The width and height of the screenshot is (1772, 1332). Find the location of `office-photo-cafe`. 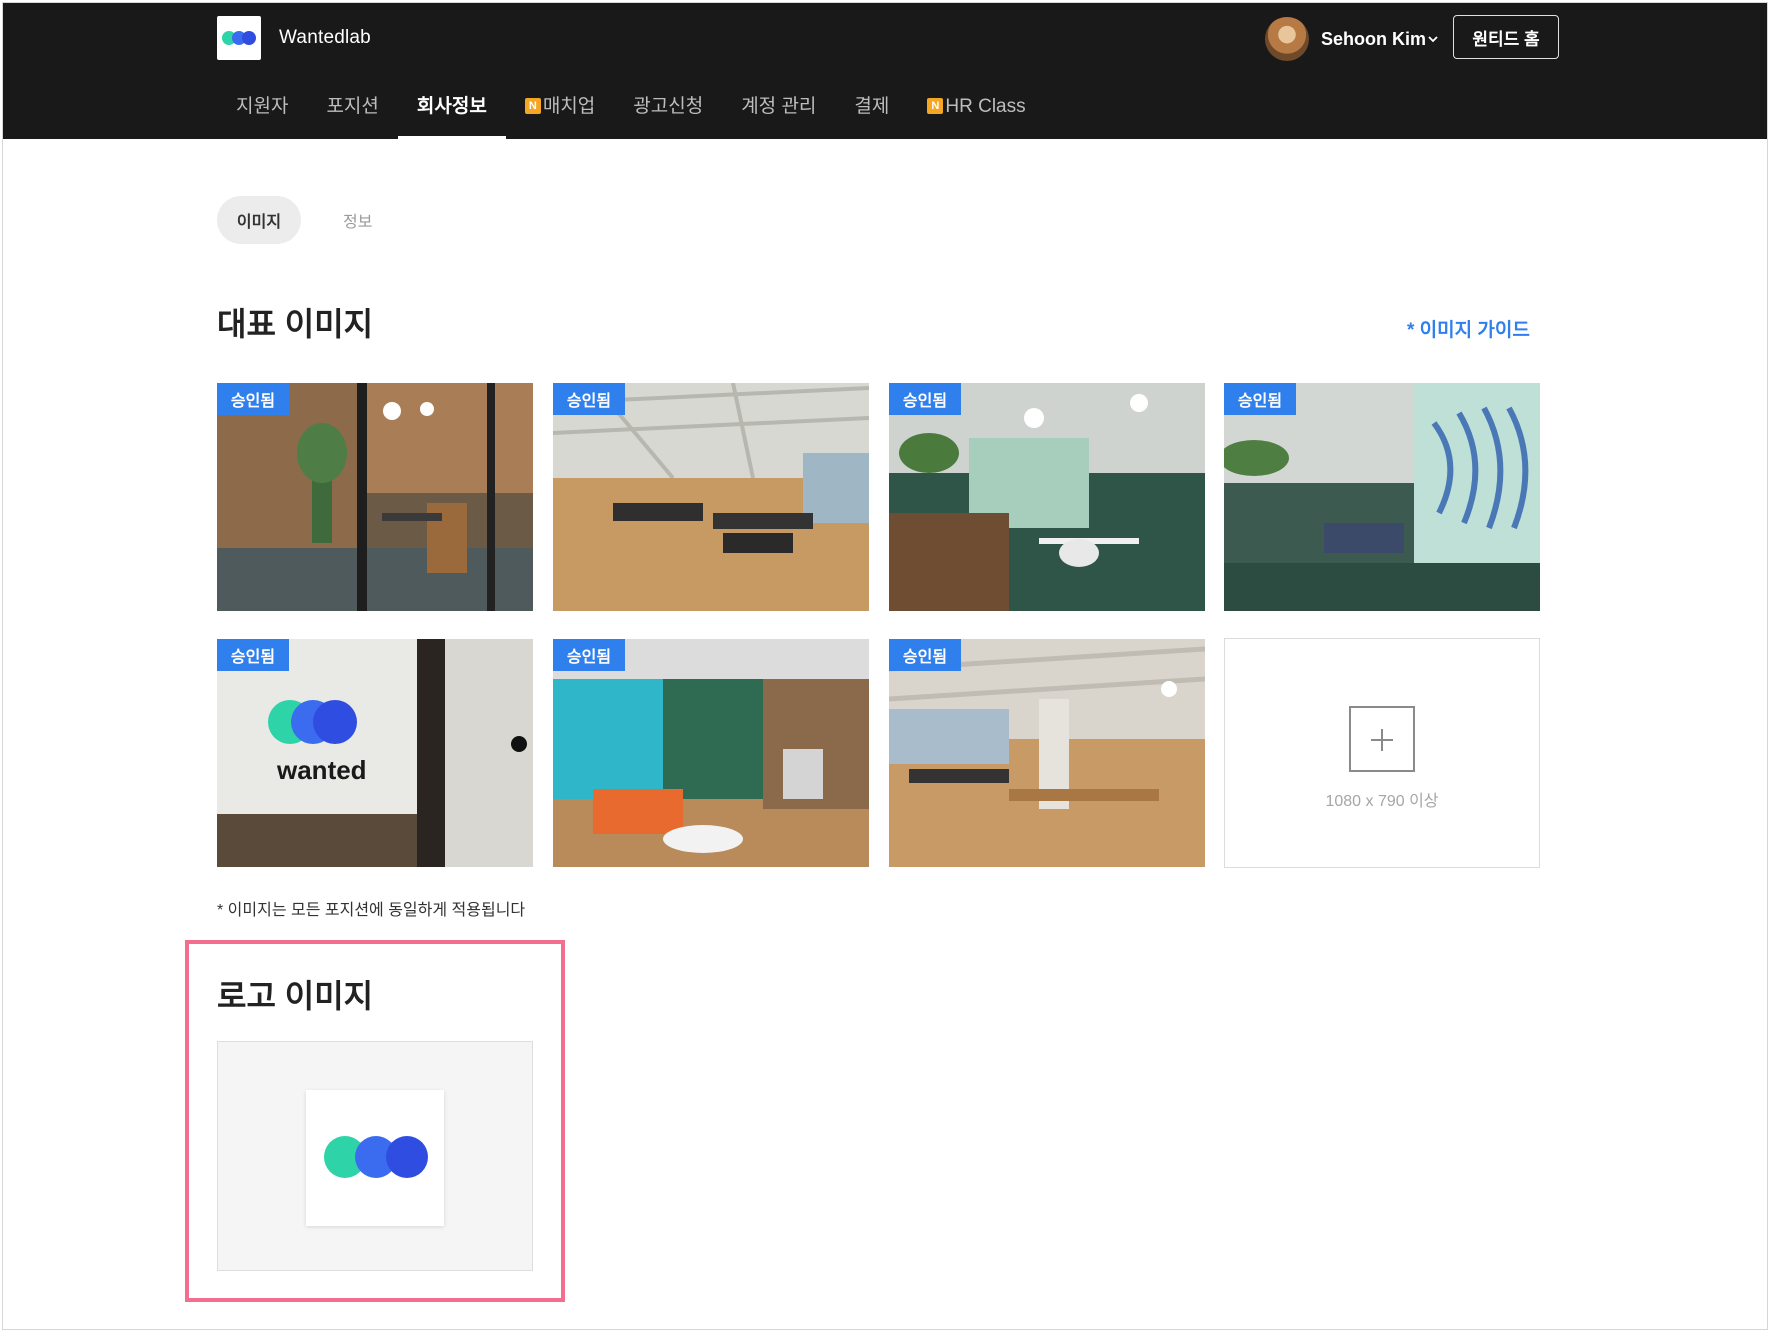

office-photo-cafe is located at coordinates (711, 753).